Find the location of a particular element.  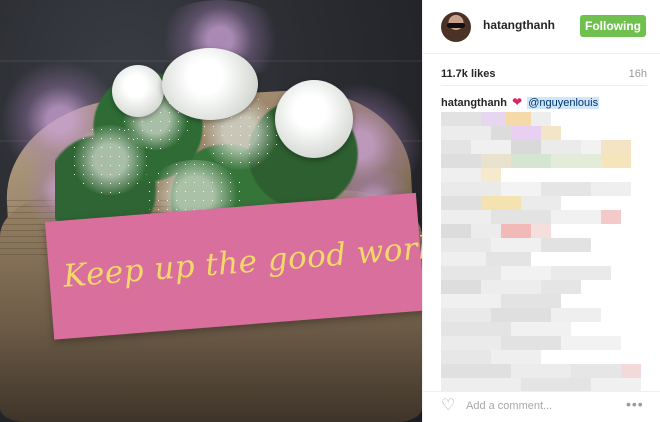

mention-link: @nguyenlouis is located at coordinates (563, 103).